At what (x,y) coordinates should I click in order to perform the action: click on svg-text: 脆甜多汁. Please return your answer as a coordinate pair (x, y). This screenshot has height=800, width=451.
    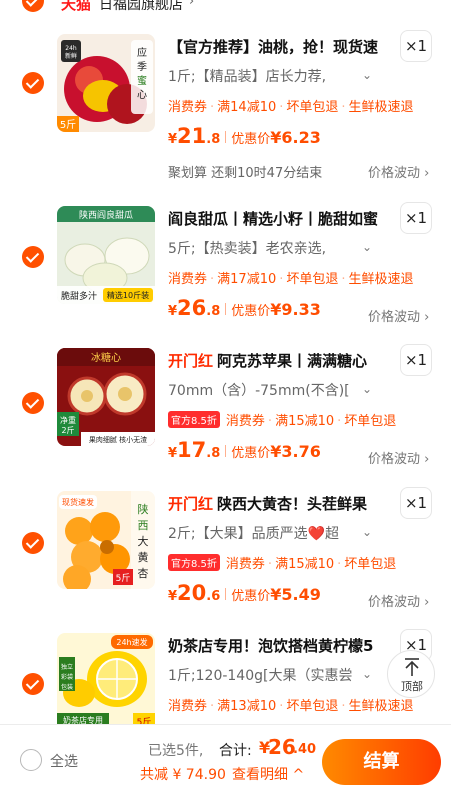
    Looking at the image, I should click on (79, 296).